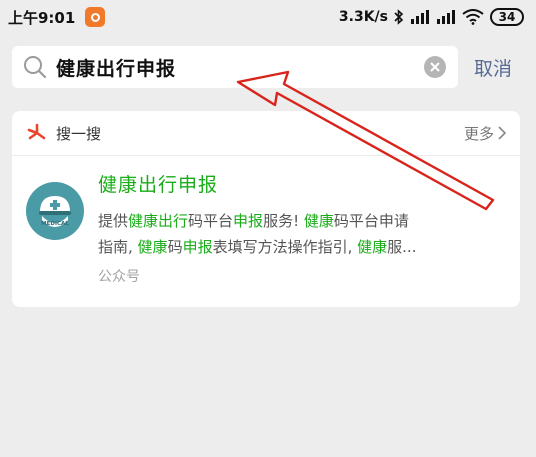  Describe the element at coordinates (507, 17) in the screenshot. I see `battery-indicator: 34` at that location.